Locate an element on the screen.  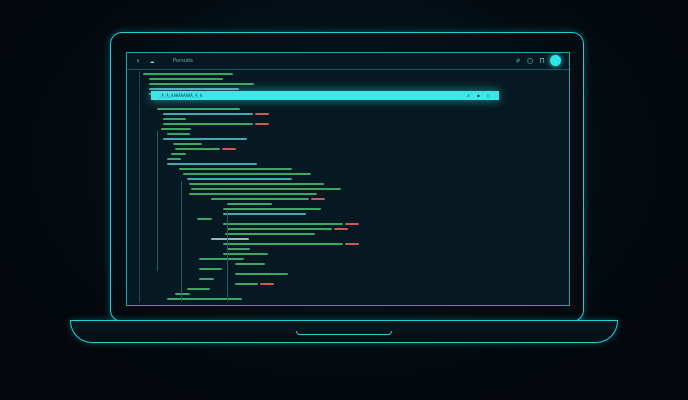
record-icon: ● is located at coordinates (478, 95).